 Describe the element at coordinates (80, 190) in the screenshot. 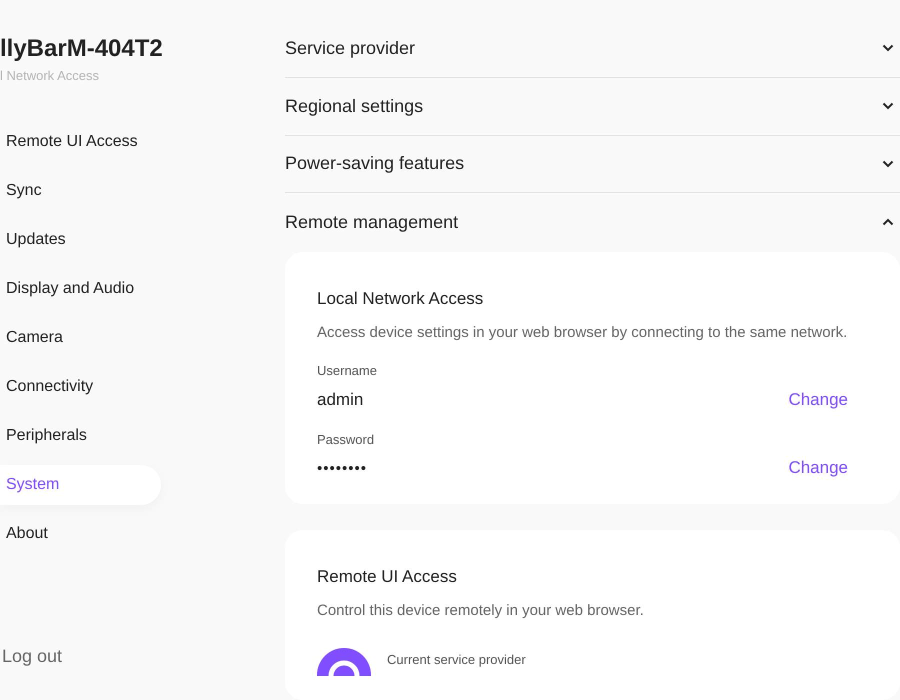

I see `nav-item: Sync` at that location.